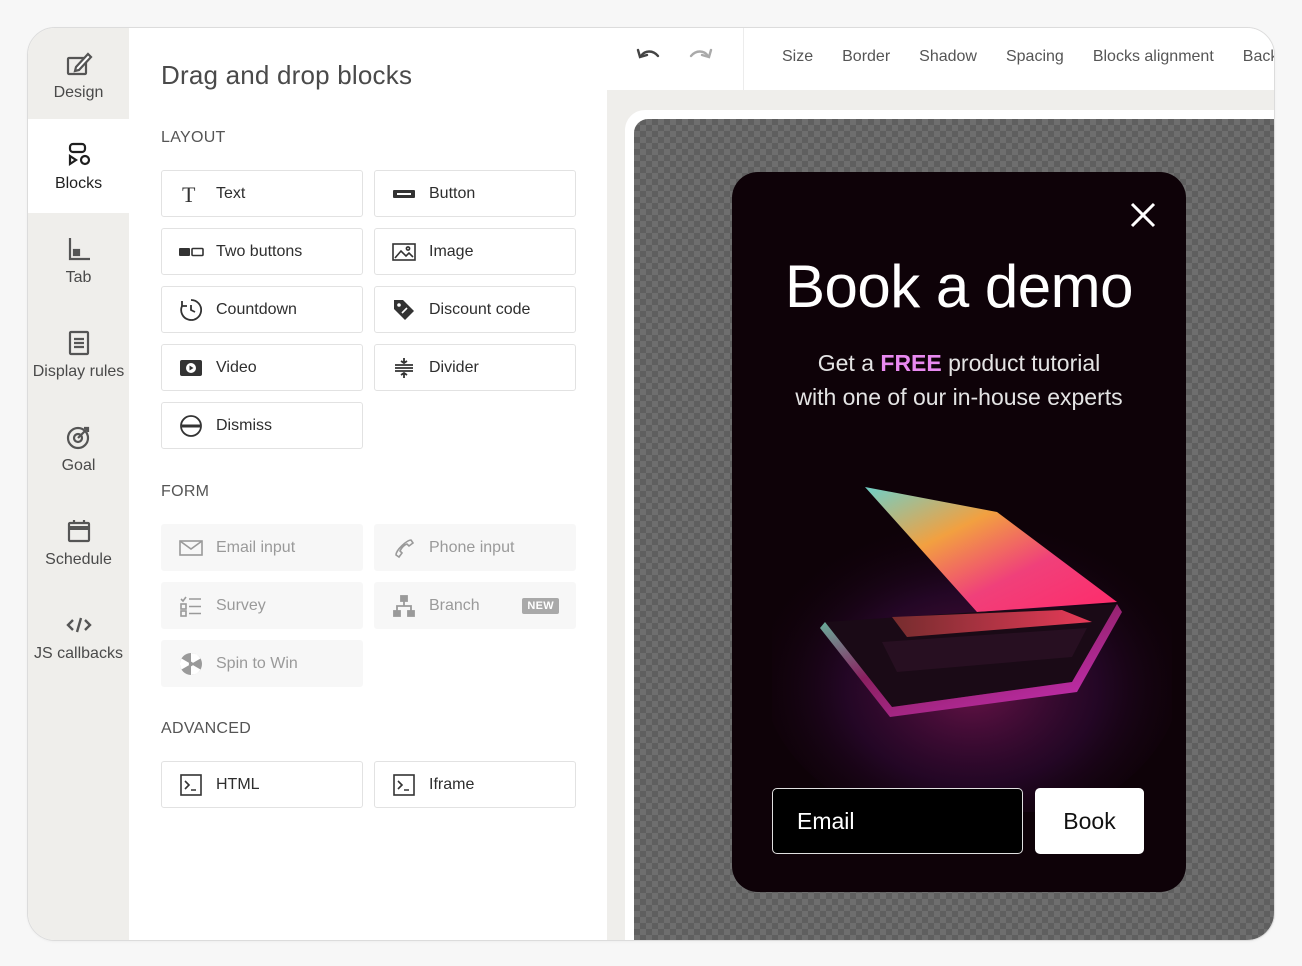 This screenshot has height=966, width=1302. Describe the element at coordinates (743, 59) in the screenshot. I see `toolbar-divider` at that location.